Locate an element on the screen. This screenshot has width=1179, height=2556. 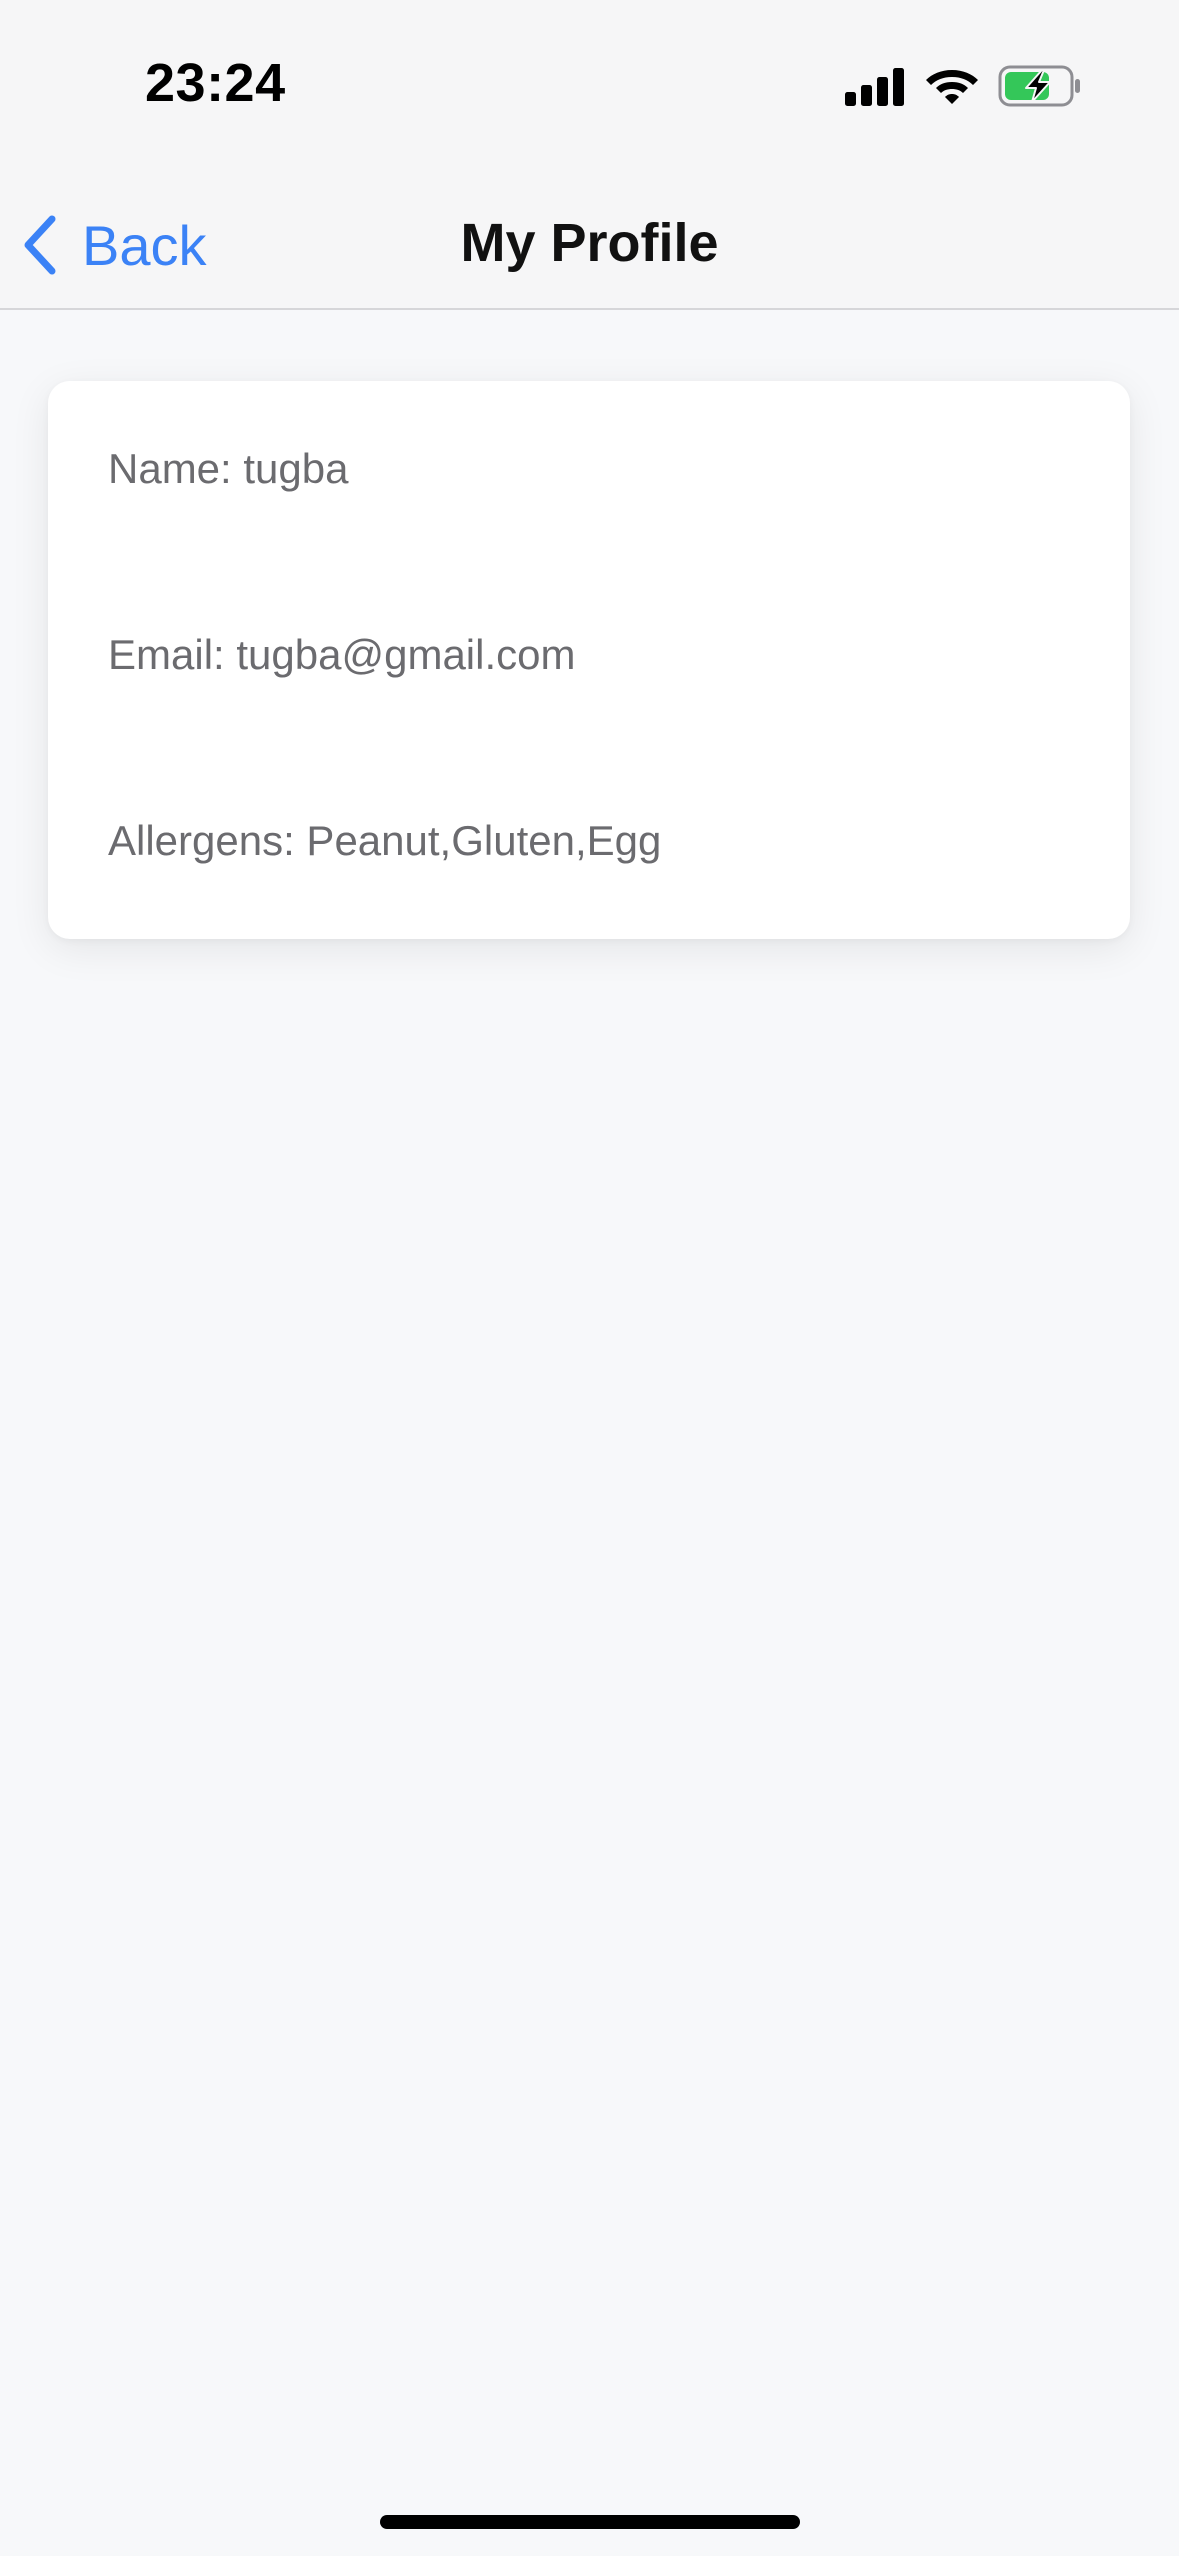
status-time: 23:24 is located at coordinates (215, 83).